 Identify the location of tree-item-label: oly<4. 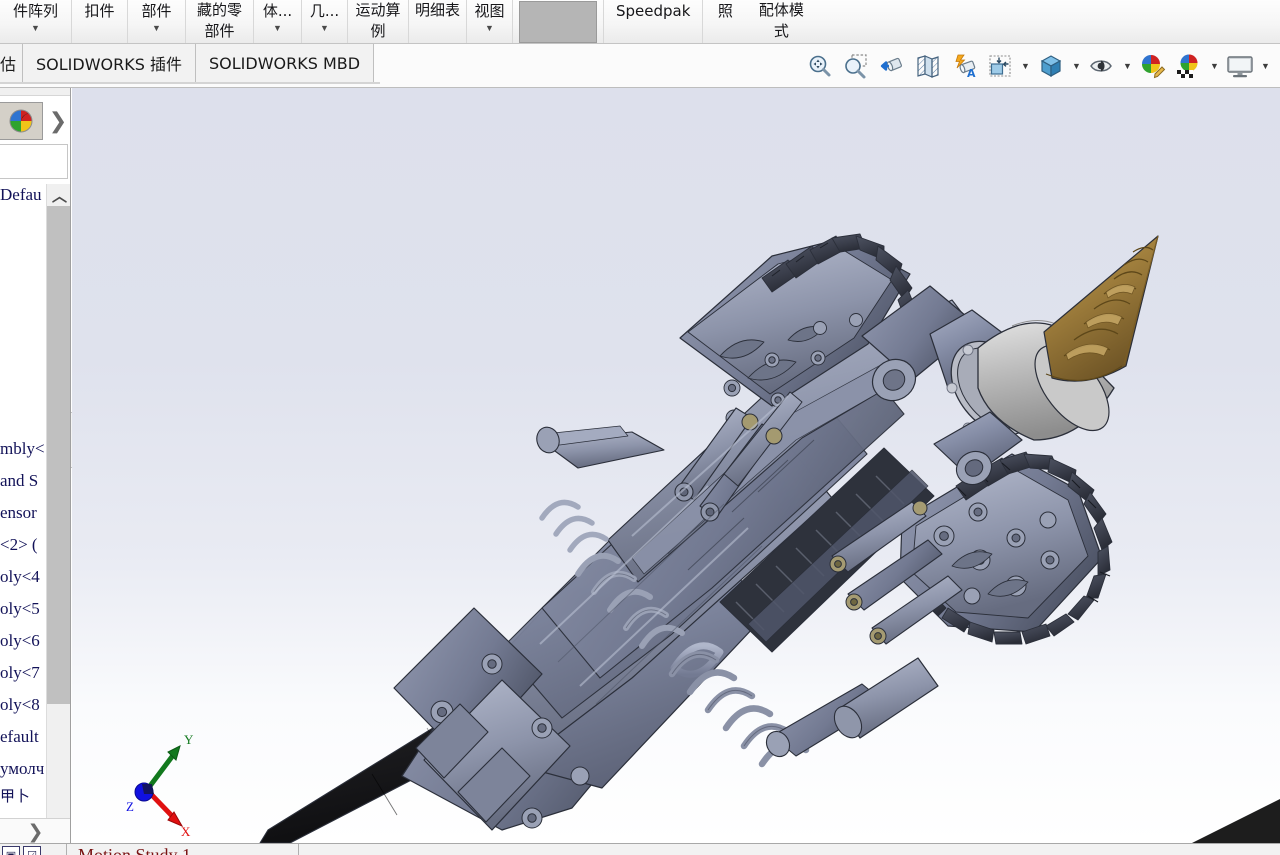
(20, 576).